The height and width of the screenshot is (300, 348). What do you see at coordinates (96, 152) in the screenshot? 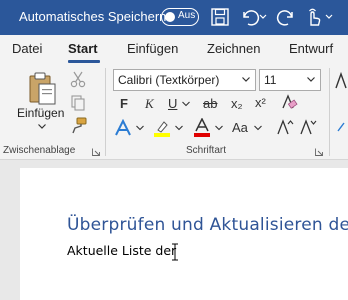
I see `clipboard-launcher-icon` at bounding box center [96, 152].